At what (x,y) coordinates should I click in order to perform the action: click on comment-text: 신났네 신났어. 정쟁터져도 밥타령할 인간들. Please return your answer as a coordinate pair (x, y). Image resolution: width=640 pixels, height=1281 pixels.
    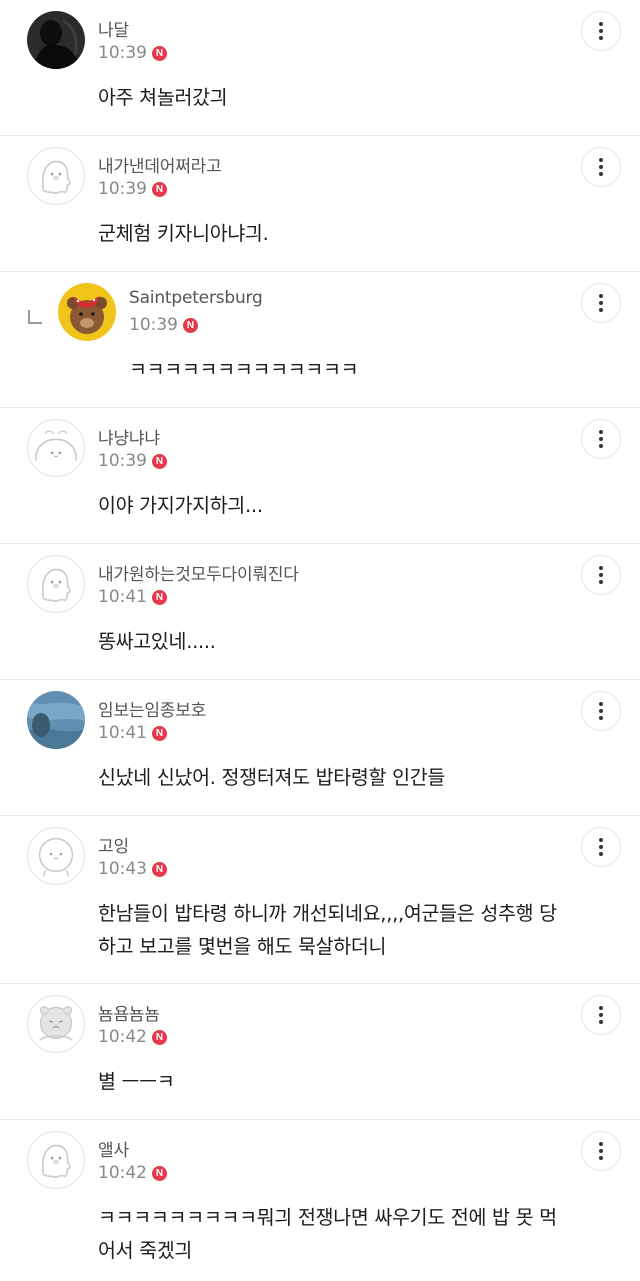
    Looking at the image, I should click on (272, 777).